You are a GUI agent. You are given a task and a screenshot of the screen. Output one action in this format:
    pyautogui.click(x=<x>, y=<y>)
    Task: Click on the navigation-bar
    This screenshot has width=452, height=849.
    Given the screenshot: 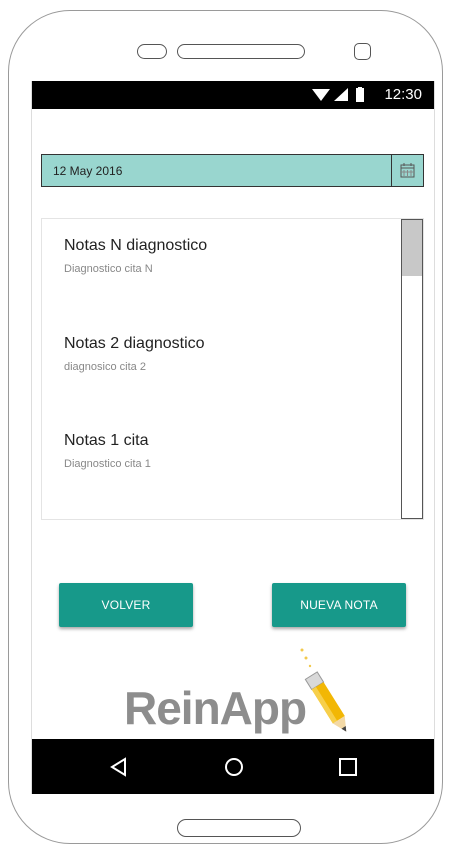 What is the action you would take?
    pyautogui.click(x=233, y=766)
    